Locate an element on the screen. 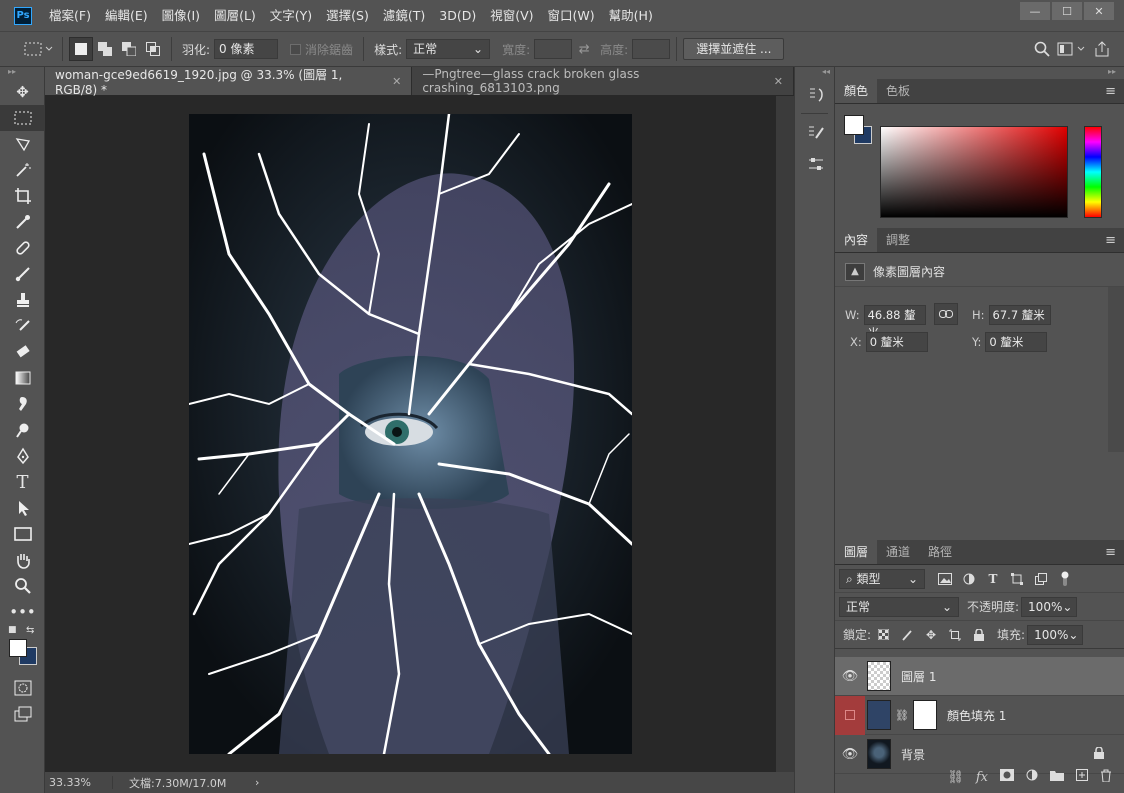  move-tool-icon: ✥ is located at coordinates (22, 92).